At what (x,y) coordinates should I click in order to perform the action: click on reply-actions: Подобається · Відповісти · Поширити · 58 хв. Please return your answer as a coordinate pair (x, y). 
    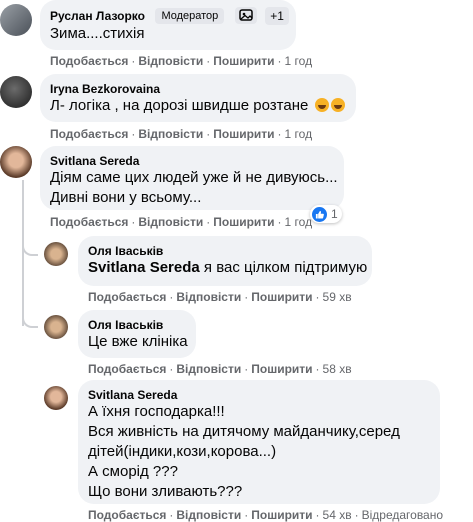
    Looking at the image, I should click on (220, 369).